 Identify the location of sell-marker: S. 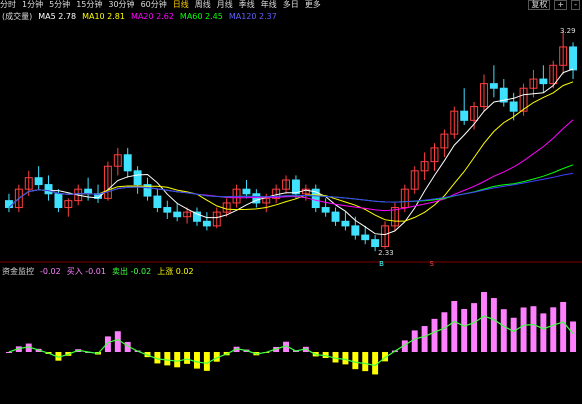
(431, 264).